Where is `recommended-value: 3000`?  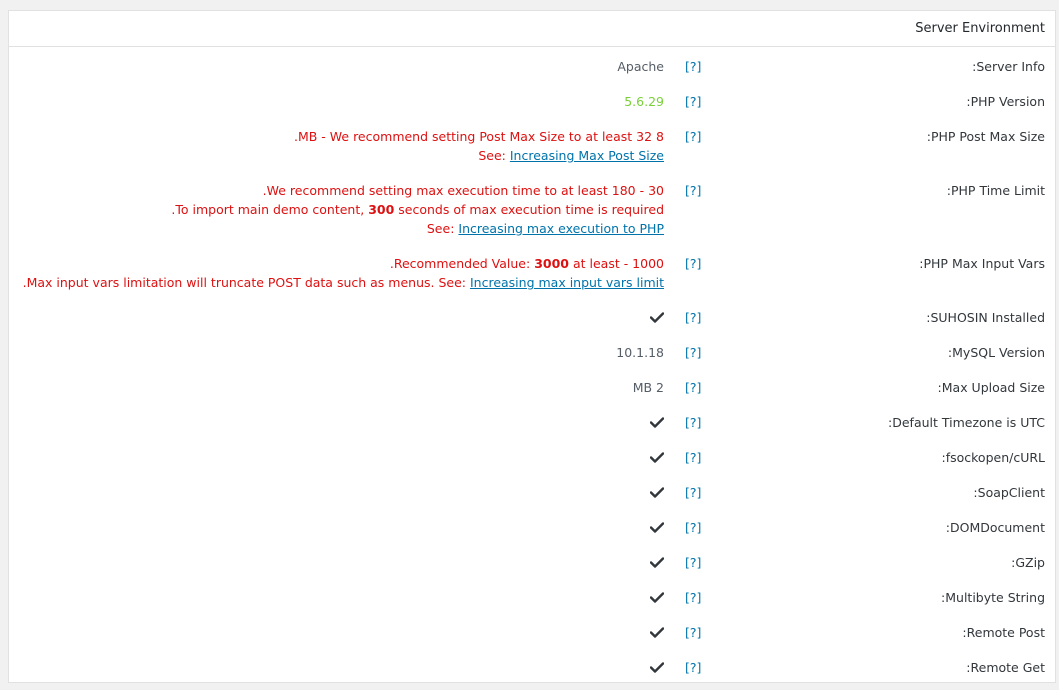 recommended-value: 3000 is located at coordinates (551, 263).